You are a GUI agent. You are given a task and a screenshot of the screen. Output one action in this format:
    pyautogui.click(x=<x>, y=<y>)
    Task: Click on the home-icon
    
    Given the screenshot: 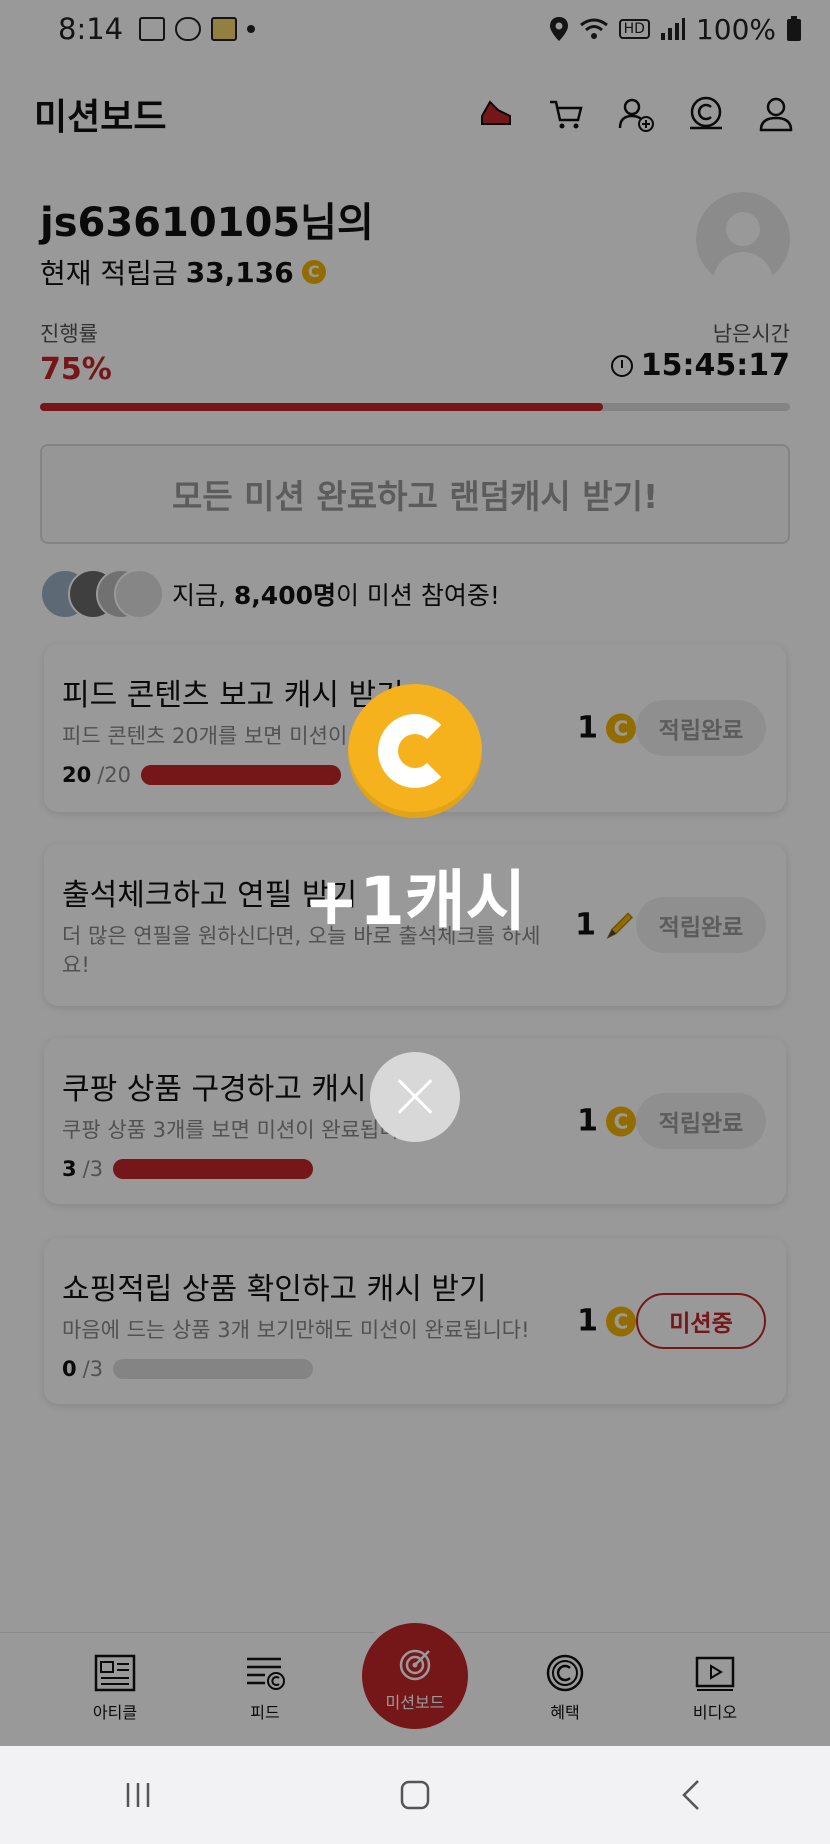 What is the action you would take?
    pyautogui.click(x=415, y=1795)
    